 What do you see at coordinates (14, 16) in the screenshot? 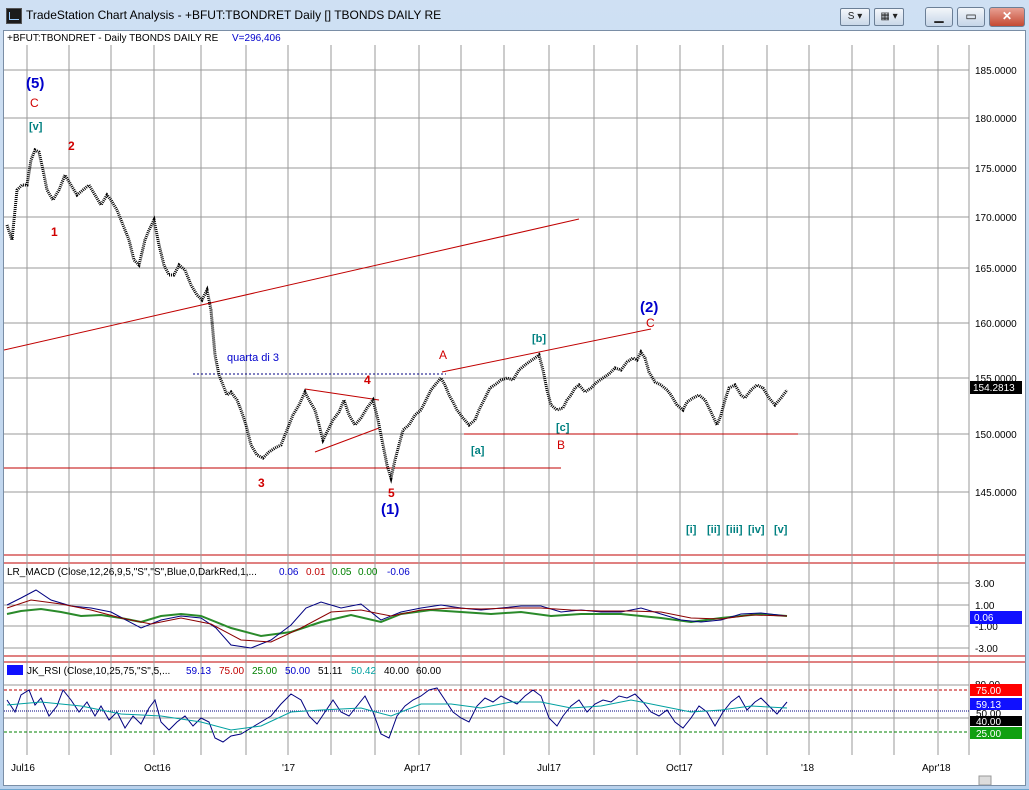
I see `chart-app-icon` at bounding box center [14, 16].